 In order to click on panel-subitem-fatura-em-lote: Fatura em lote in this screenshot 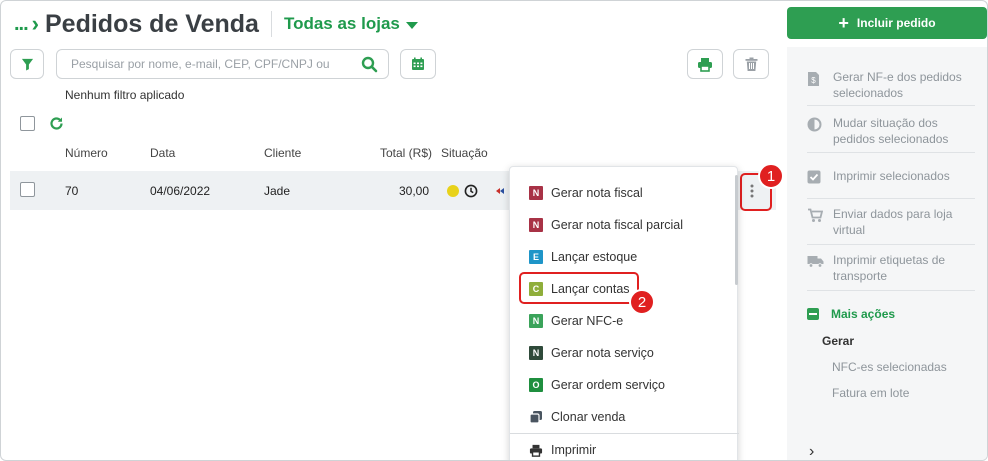, I will do `click(870, 393)`.